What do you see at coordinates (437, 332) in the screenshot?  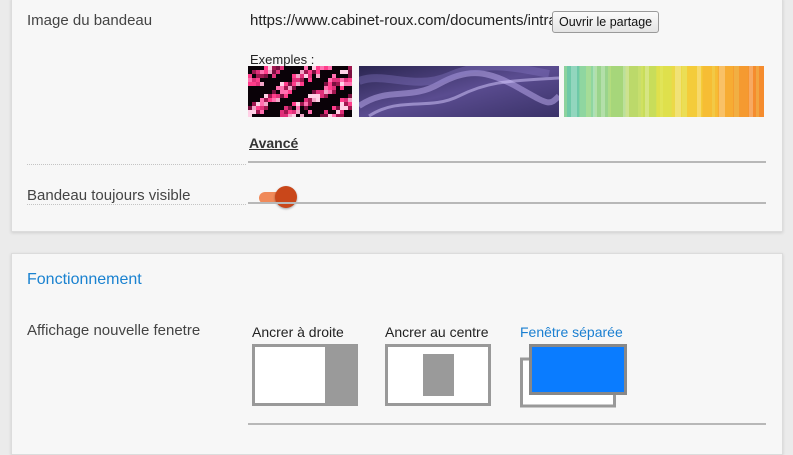 I see `option-label-dock-center: Ancrer au centre` at bounding box center [437, 332].